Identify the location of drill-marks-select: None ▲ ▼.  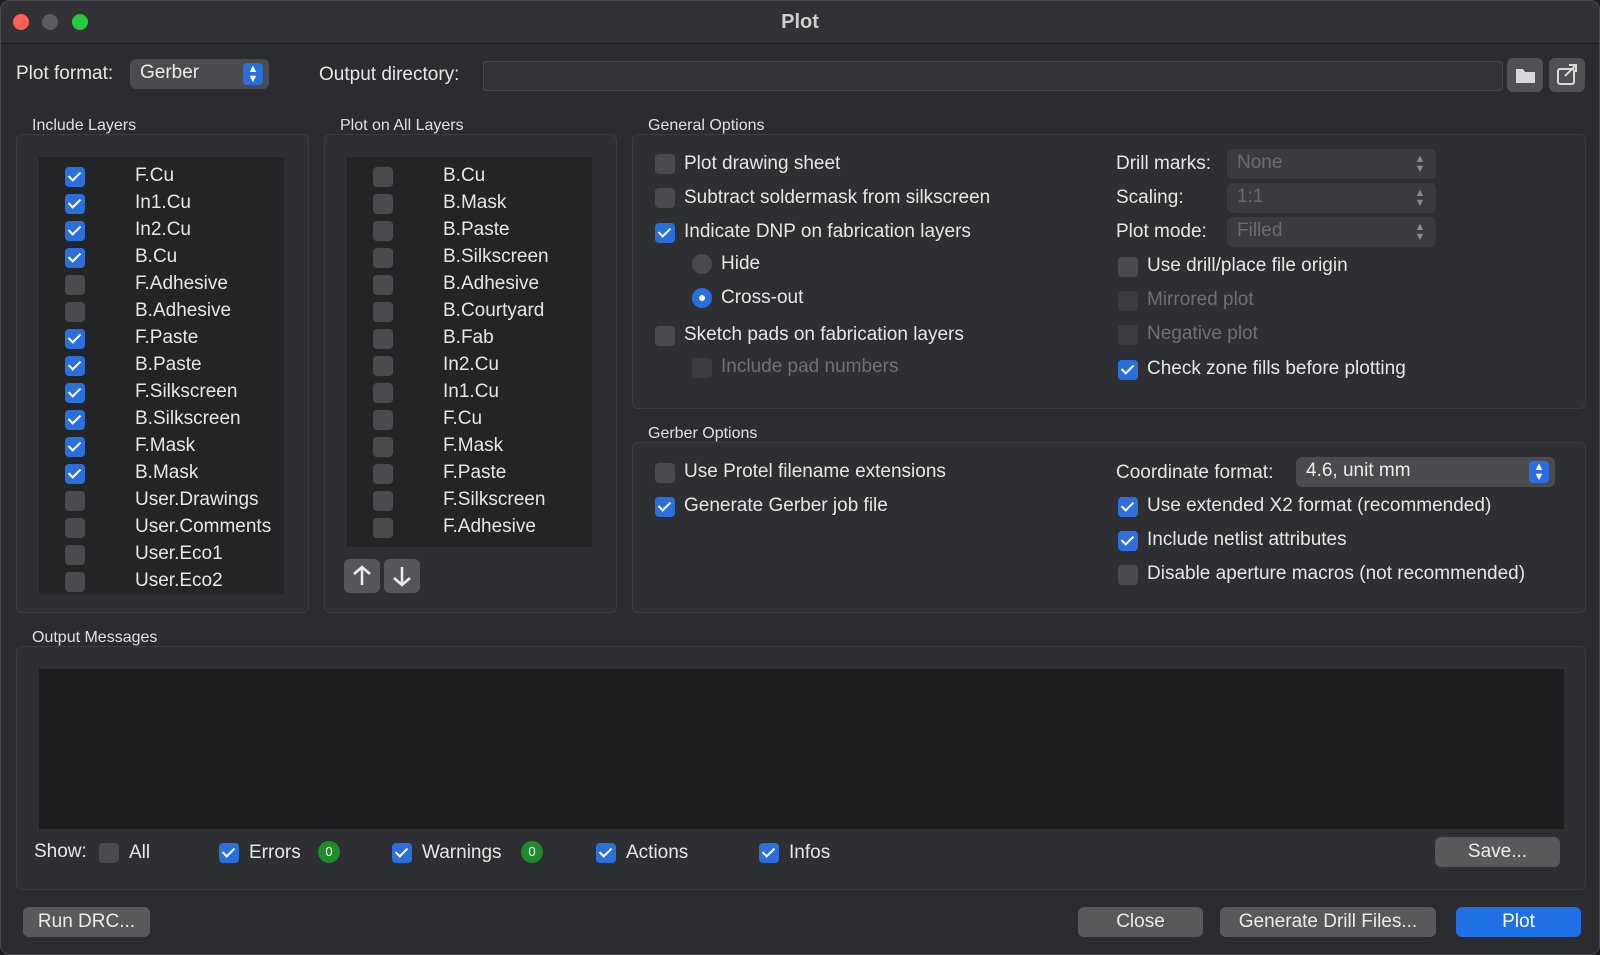
(1331, 164).